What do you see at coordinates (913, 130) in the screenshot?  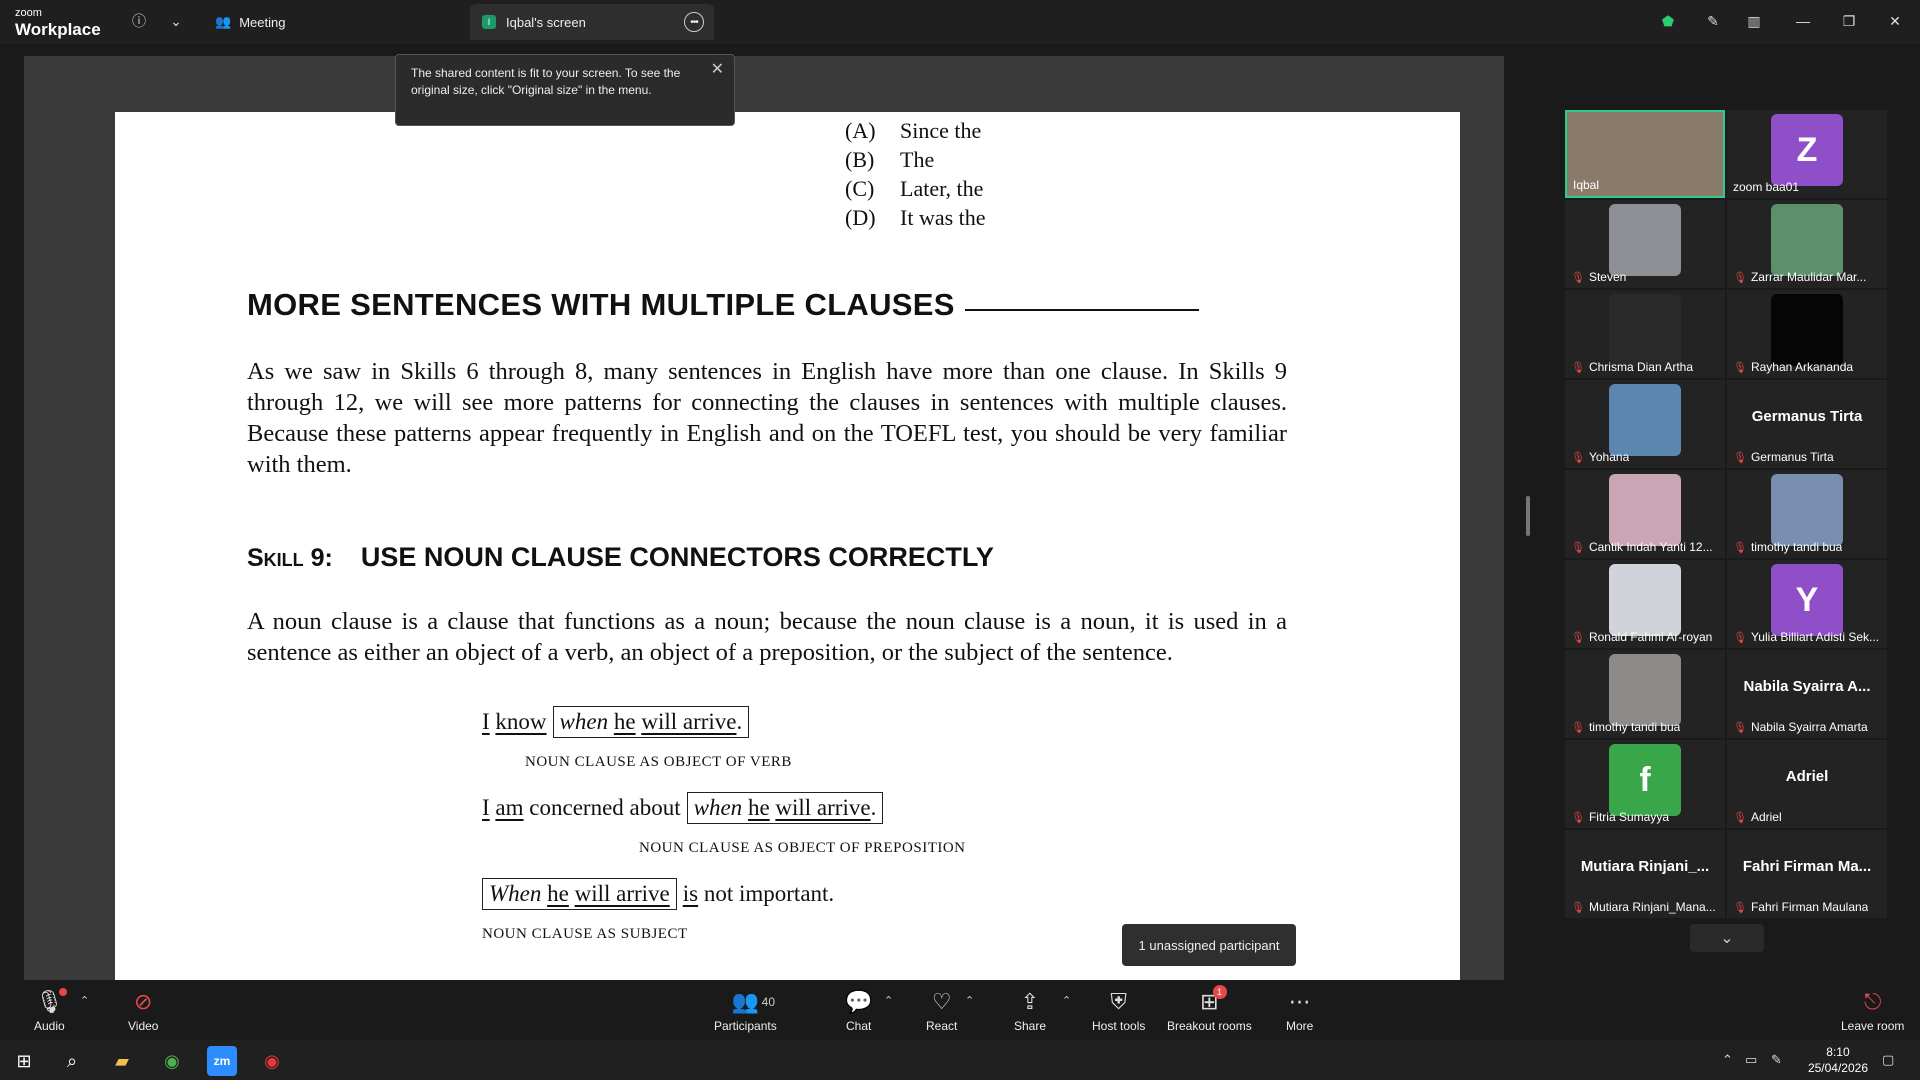 I see `option-a: (A) Since the` at bounding box center [913, 130].